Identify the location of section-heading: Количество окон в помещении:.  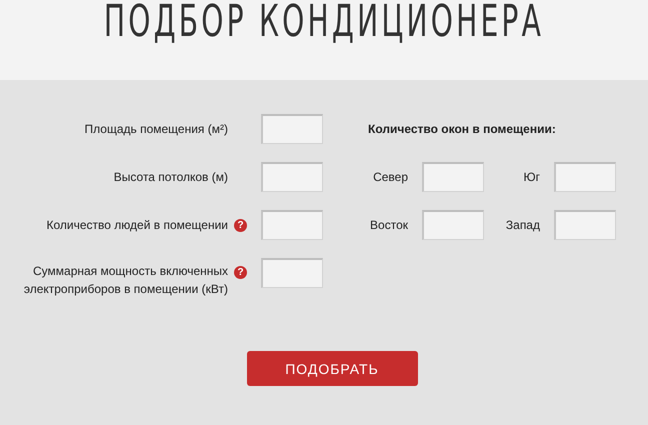
(462, 129).